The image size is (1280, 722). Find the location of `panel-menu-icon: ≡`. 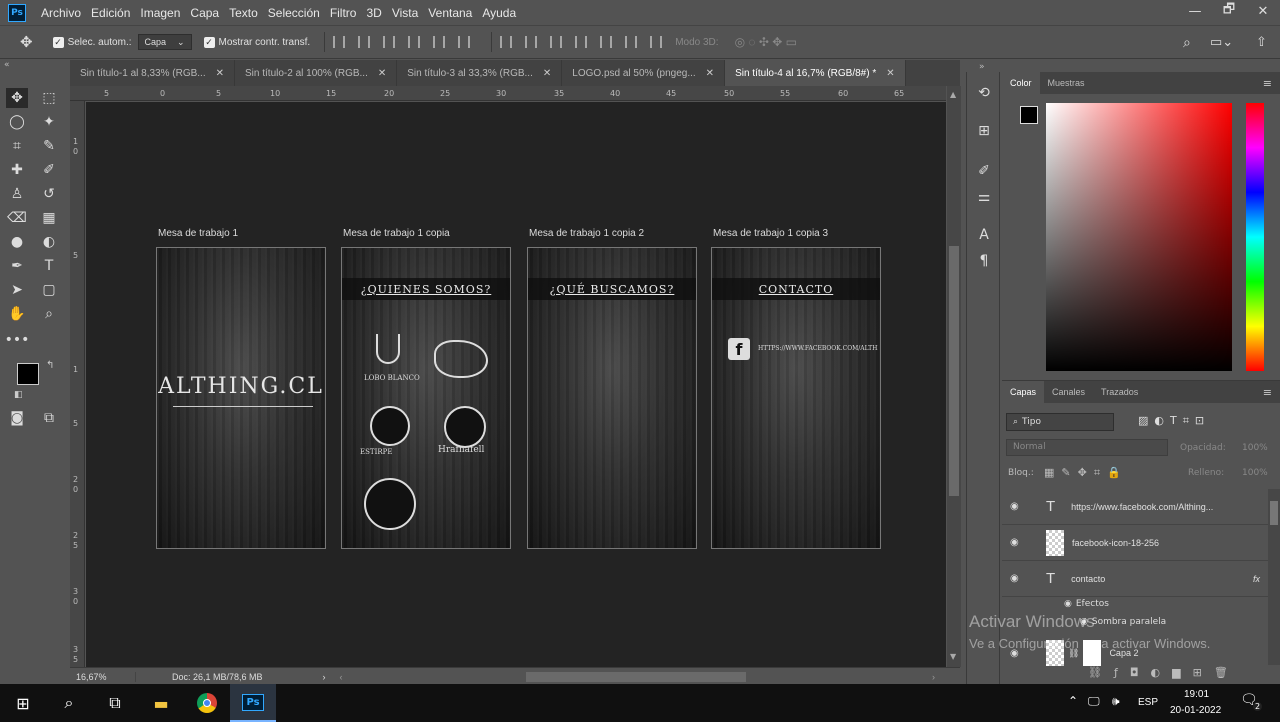

panel-menu-icon: ≡ is located at coordinates (1267, 83).